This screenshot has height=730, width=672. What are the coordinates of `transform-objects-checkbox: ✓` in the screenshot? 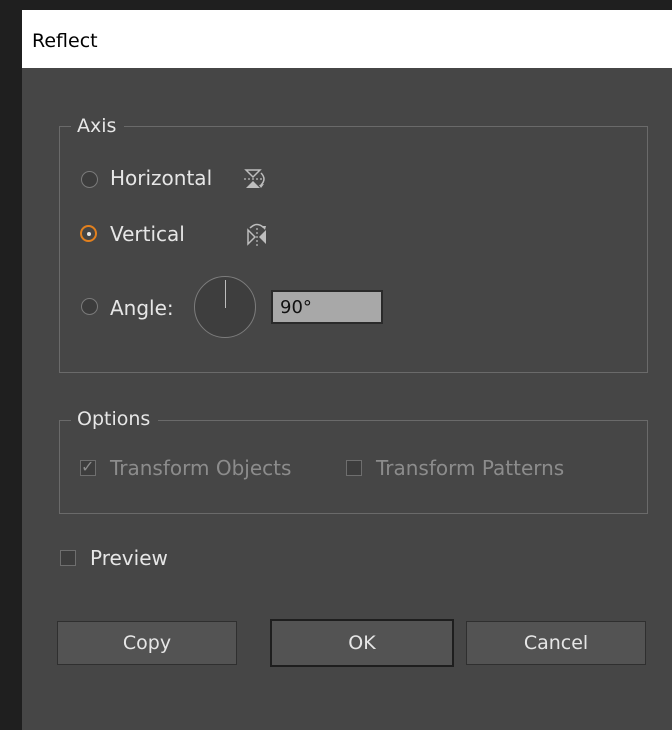 It's located at (88, 466).